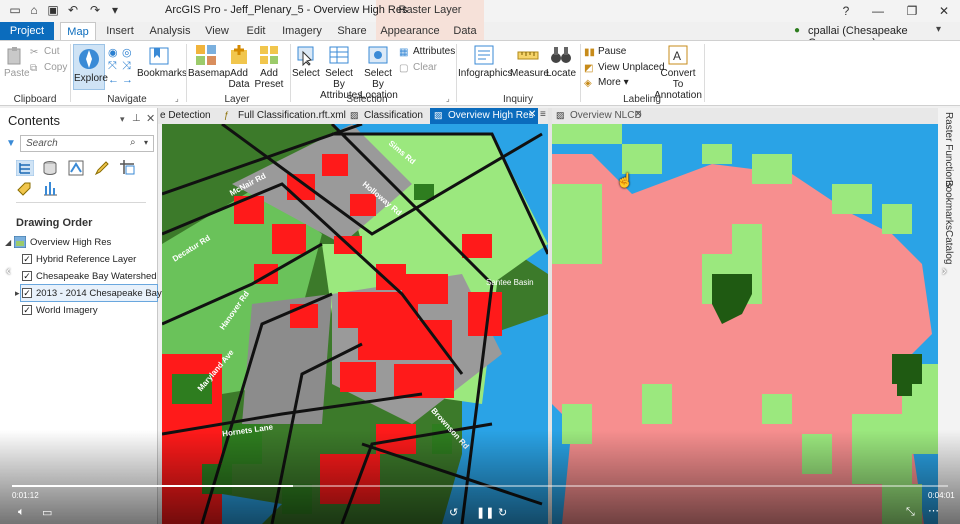 Image resolution: width=960 pixels, height=524 pixels. I want to click on layer-world-imagery: World Imagery, so click(67, 310).